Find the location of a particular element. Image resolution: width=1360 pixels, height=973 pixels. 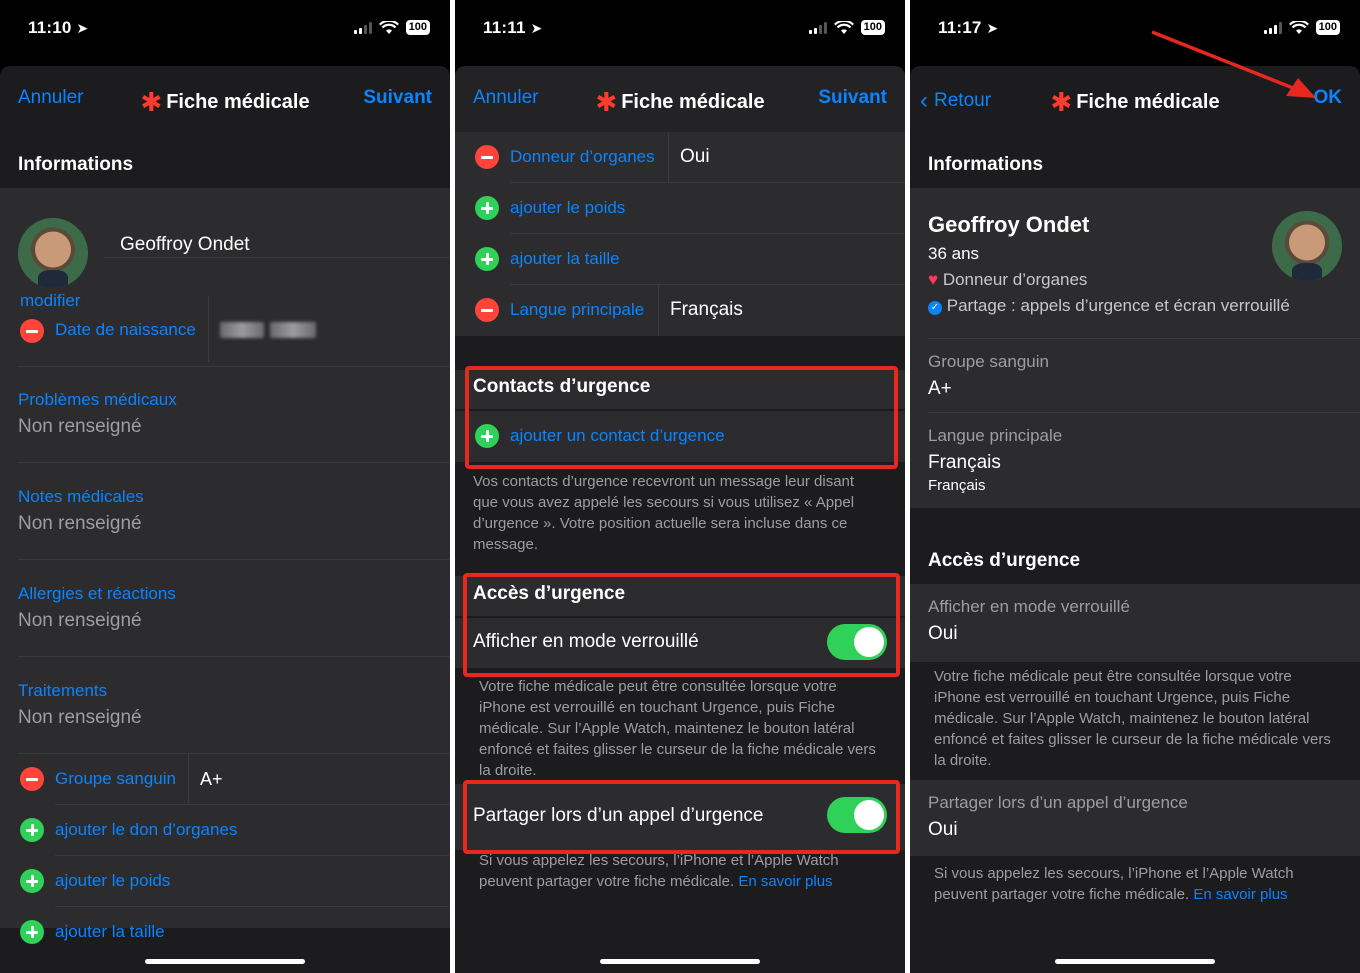

share-emergency-call-label: Partager lors d’un appel d’urgence is located at coordinates (1058, 802).